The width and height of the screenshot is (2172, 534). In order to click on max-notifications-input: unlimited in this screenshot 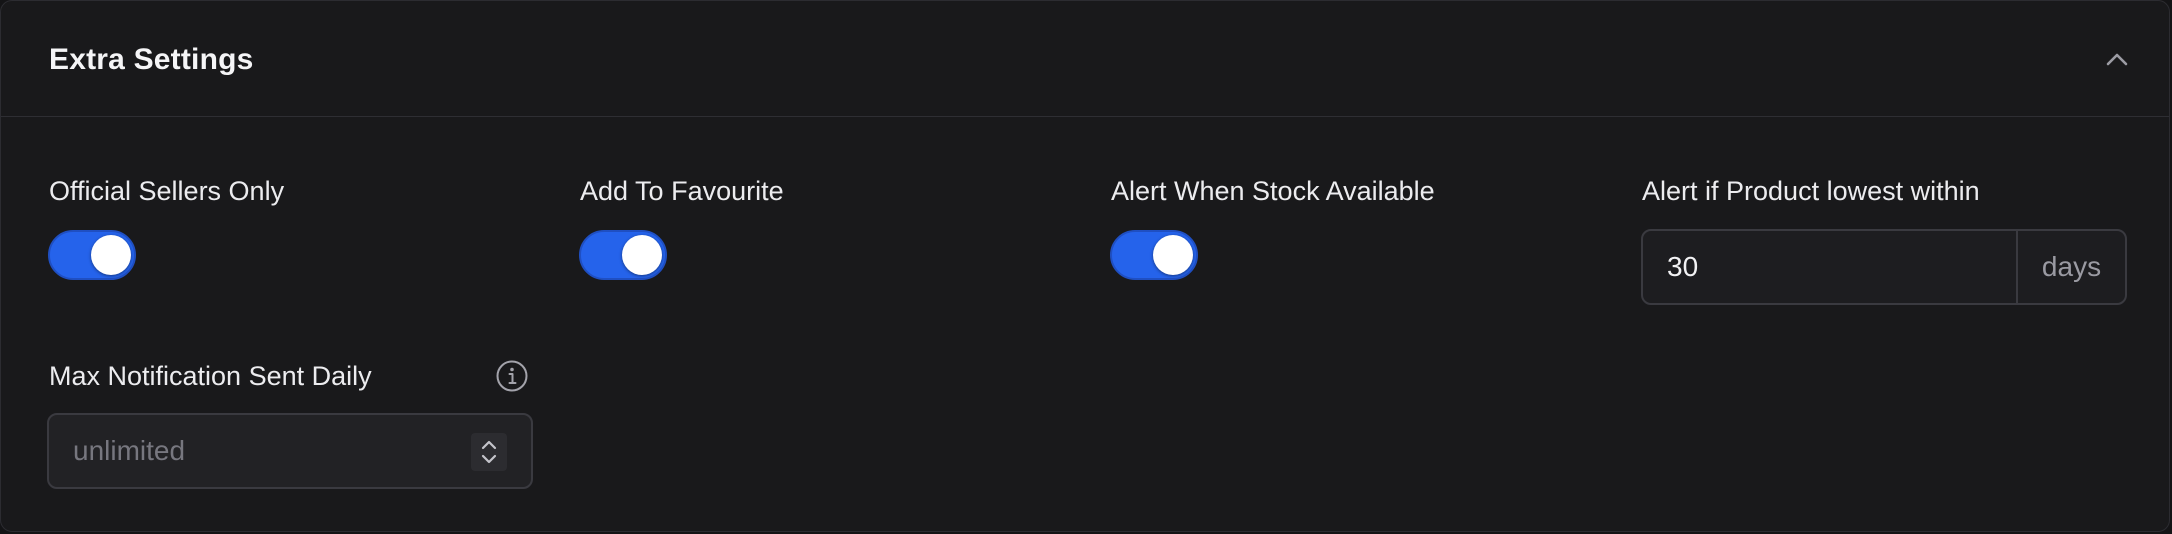, I will do `click(290, 451)`.